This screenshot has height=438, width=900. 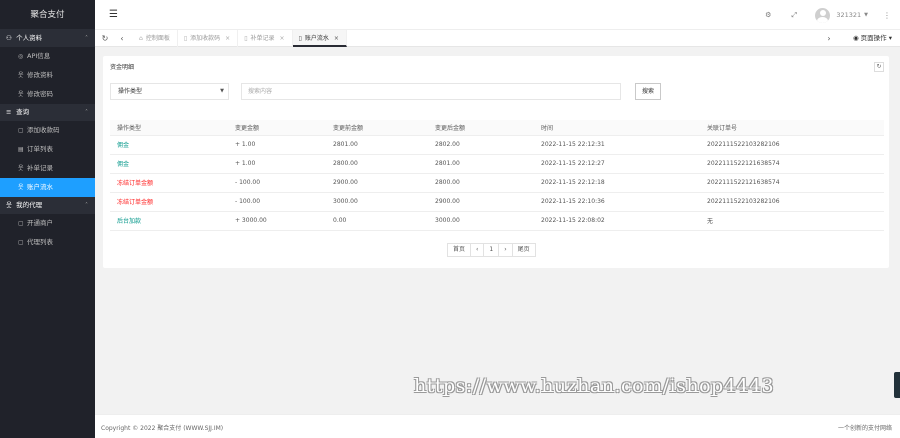 What do you see at coordinates (29, 38) in the screenshot?
I see `nav-group-label: 个人资料` at bounding box center [29, 38].